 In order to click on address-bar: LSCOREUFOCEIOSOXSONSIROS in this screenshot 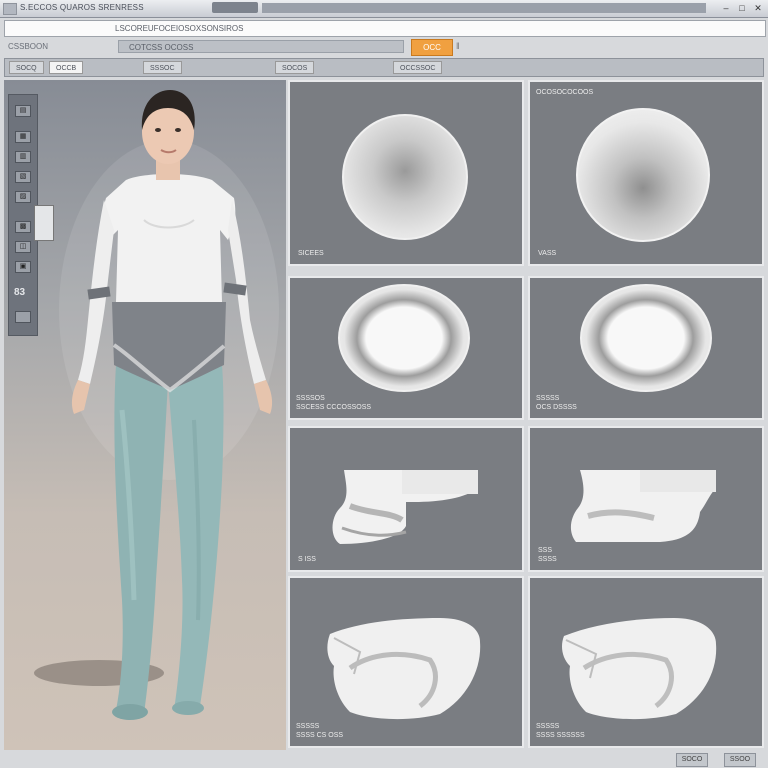, I will do `click(385, 28)`.